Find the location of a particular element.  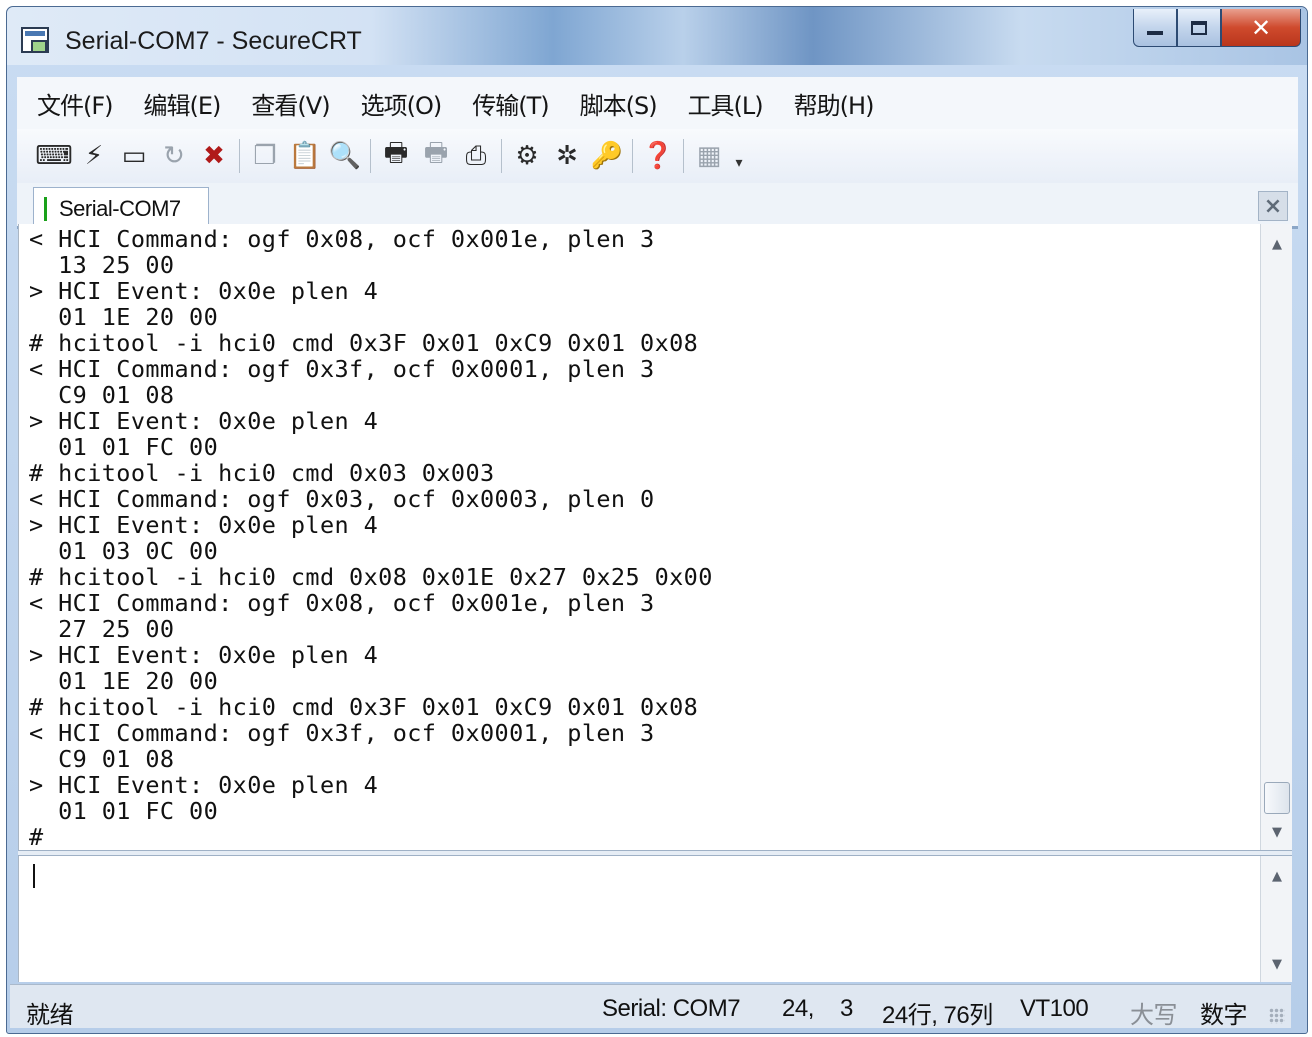

status-cursor-col: 3 is located at coordinates (846, 1008).